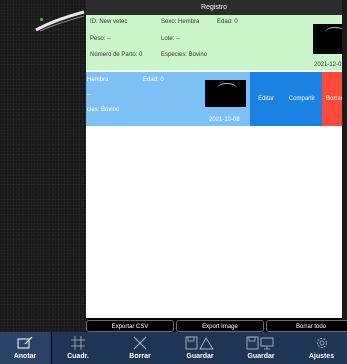 Image resolution: width=347 pixels, height=364 pixels. What do you see at coordinates (130, 326) in the screenshot?
I see `export-csv-button: Exportar CSV` at bounding box center [130, 326].